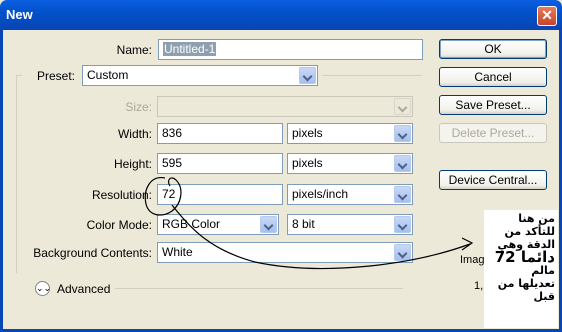 The image size is (562, 332). I want to click on colormode-select: RGB Color, so click(218, 224).